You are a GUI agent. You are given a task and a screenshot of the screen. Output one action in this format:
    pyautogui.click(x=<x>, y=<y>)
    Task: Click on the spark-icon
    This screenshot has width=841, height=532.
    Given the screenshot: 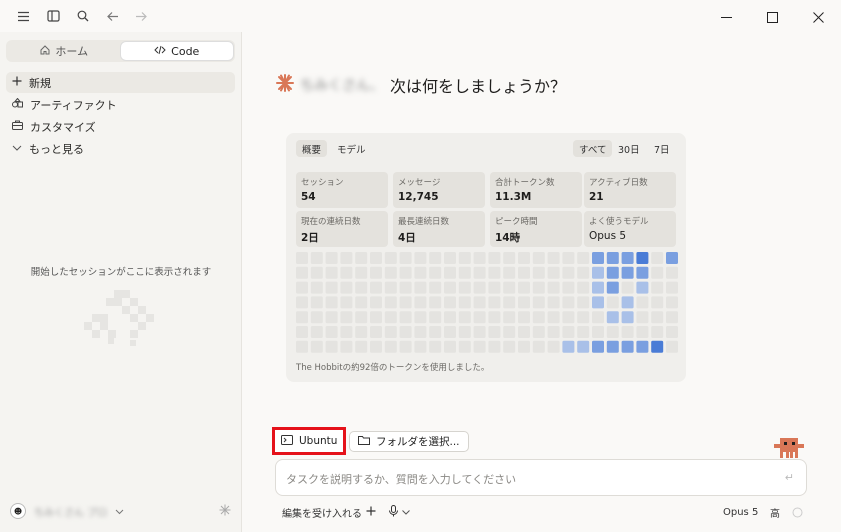 What is the action you would take?
    pyautogui.click(x=285, y=85)
    